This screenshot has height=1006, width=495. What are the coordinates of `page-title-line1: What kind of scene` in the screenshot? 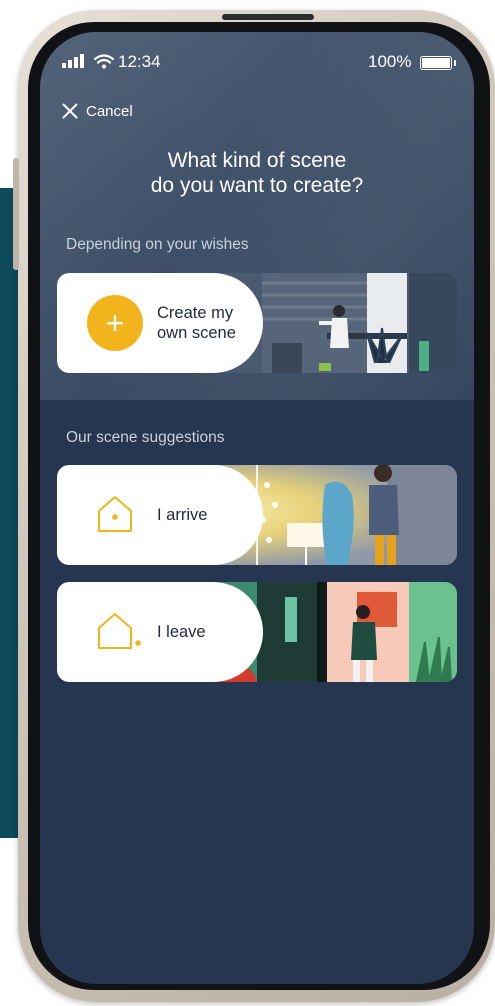 It's located at (257, 160).